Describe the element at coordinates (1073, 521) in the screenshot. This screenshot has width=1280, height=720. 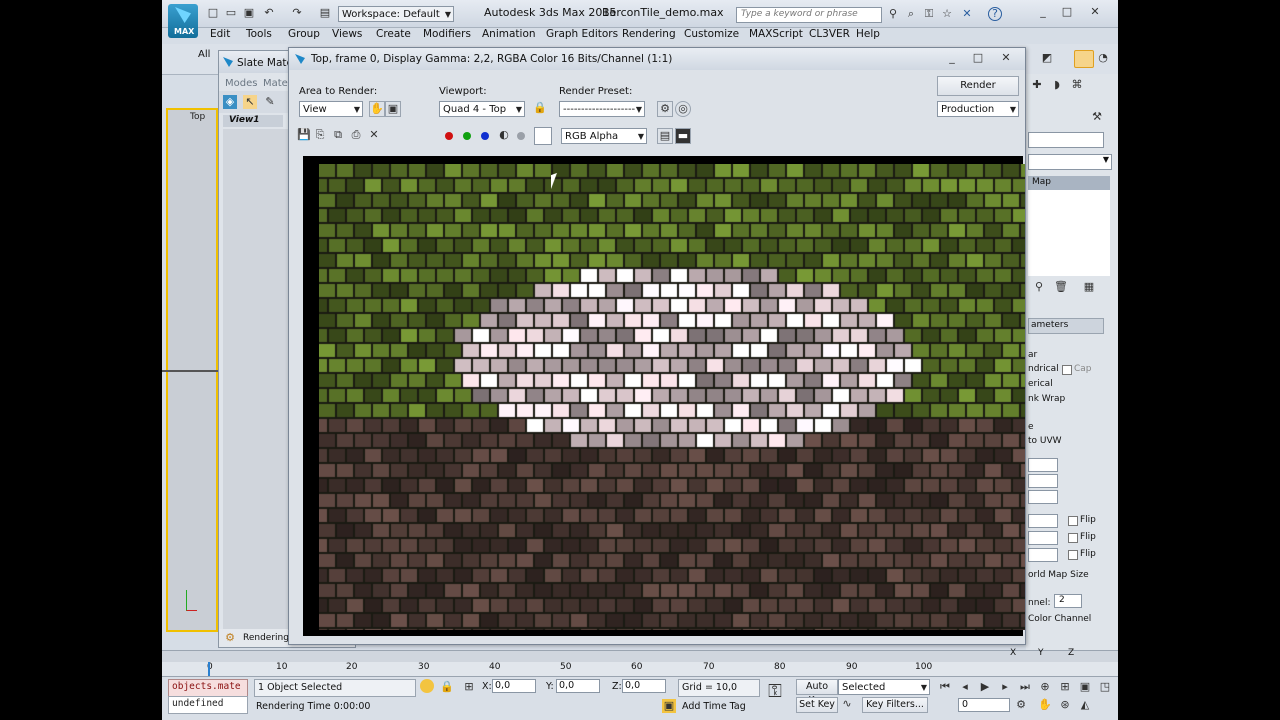
I see `u-flip-checkbox` at that location.